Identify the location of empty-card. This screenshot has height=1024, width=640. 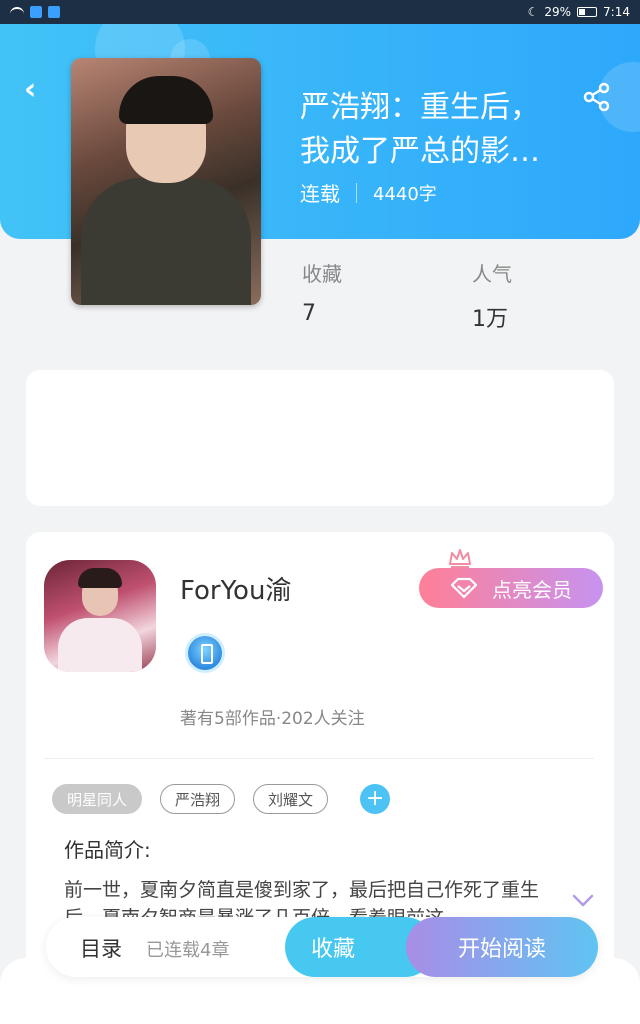
(320, 438).